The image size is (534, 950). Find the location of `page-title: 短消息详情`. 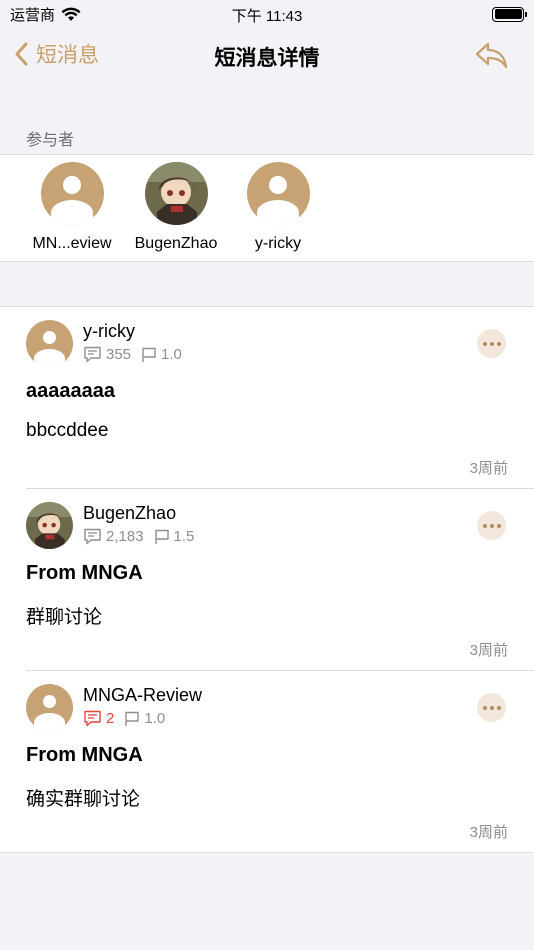

page-title: 短消息详情 is located at coordinates (267, 58).